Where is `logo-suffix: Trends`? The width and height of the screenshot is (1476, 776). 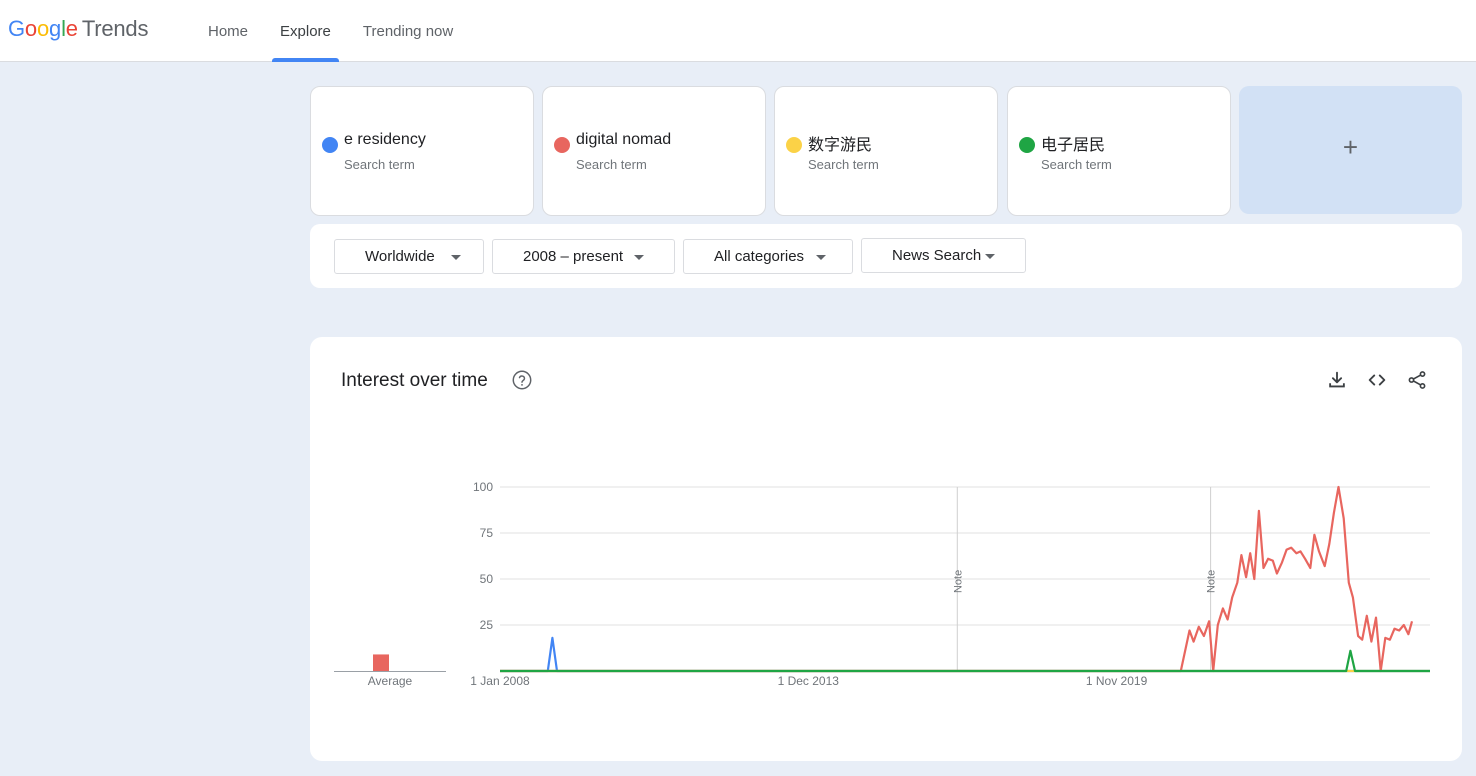 logo-suffix: Trends is located at coordinates (115, 28).